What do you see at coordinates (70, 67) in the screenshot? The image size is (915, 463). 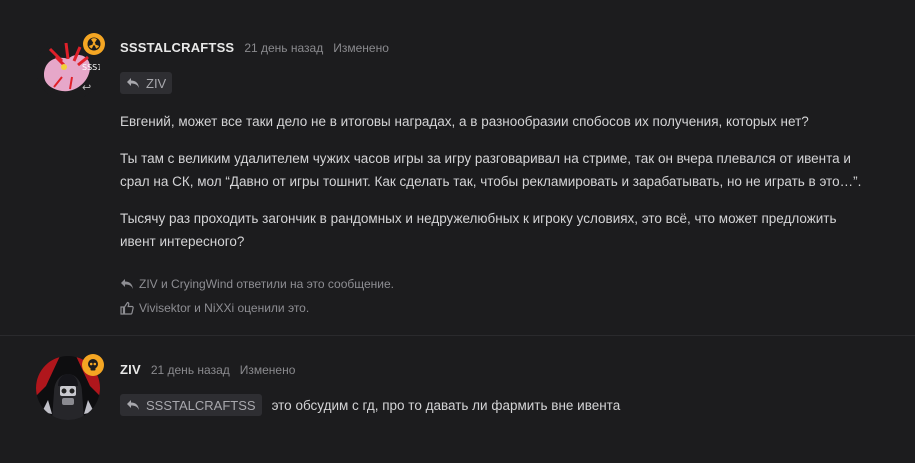 I see `avatar: SSS1 ↩` at bounding box center [70, 67].